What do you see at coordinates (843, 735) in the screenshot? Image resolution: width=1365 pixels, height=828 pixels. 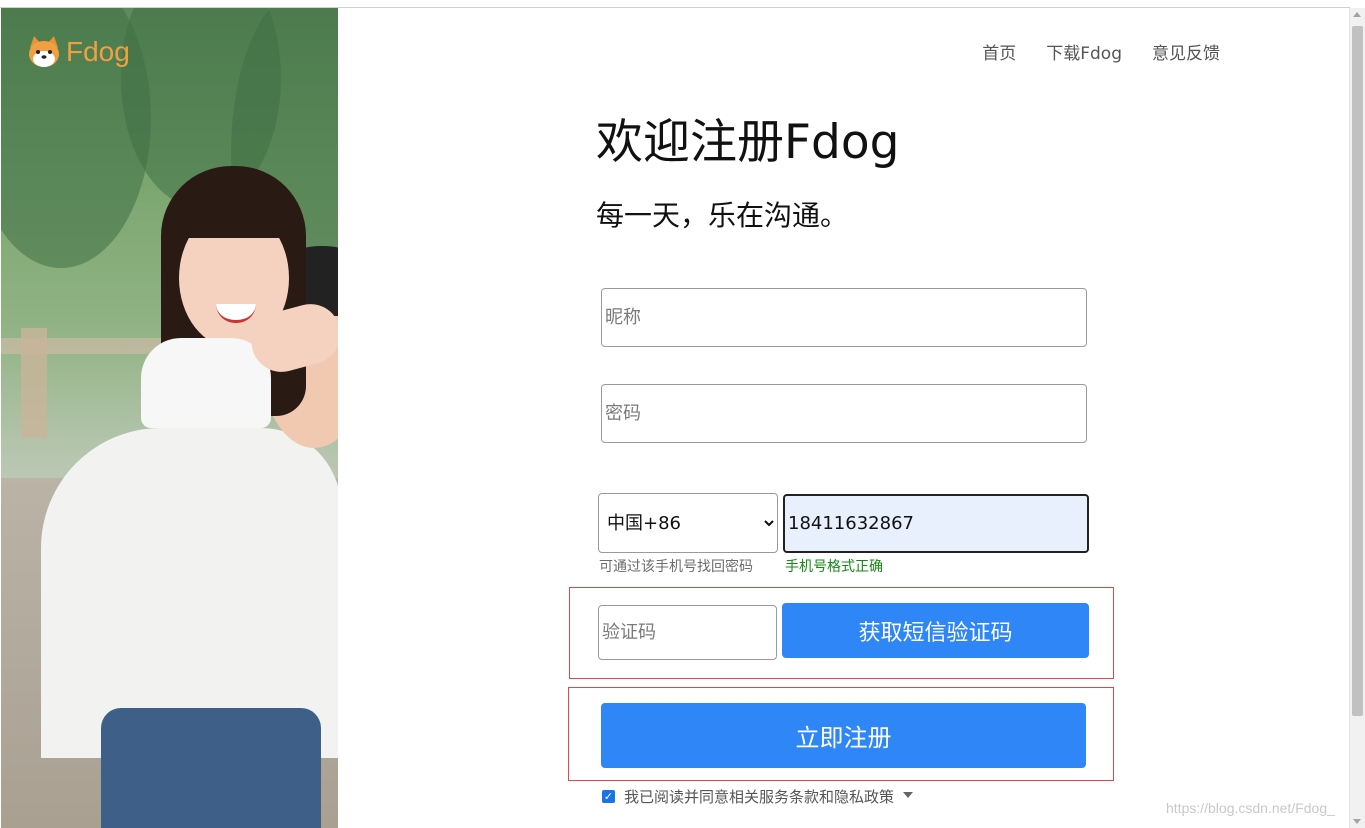 I see `register-button: 立即注册` at bounding box center [843, 735].